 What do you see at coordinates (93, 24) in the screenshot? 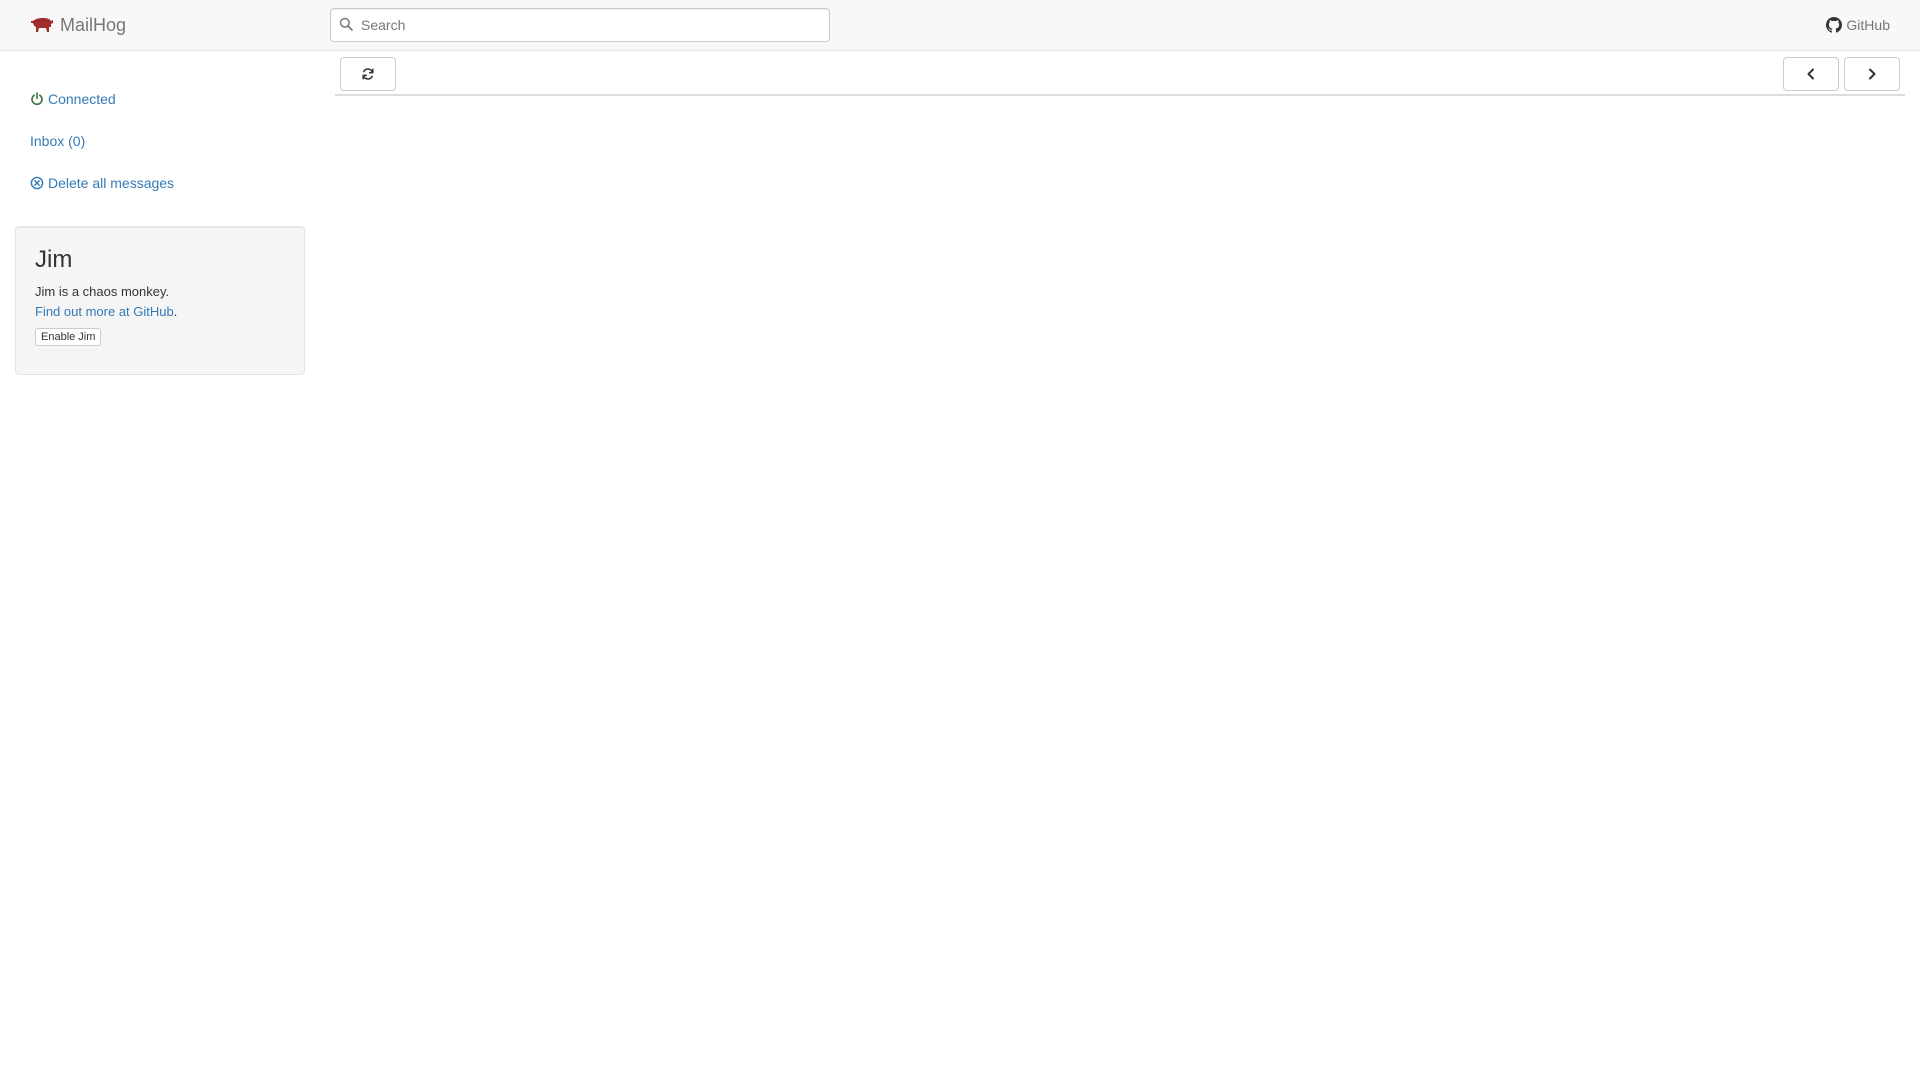
I see `brand-name: MailHog` at bounding box center [93, 24].